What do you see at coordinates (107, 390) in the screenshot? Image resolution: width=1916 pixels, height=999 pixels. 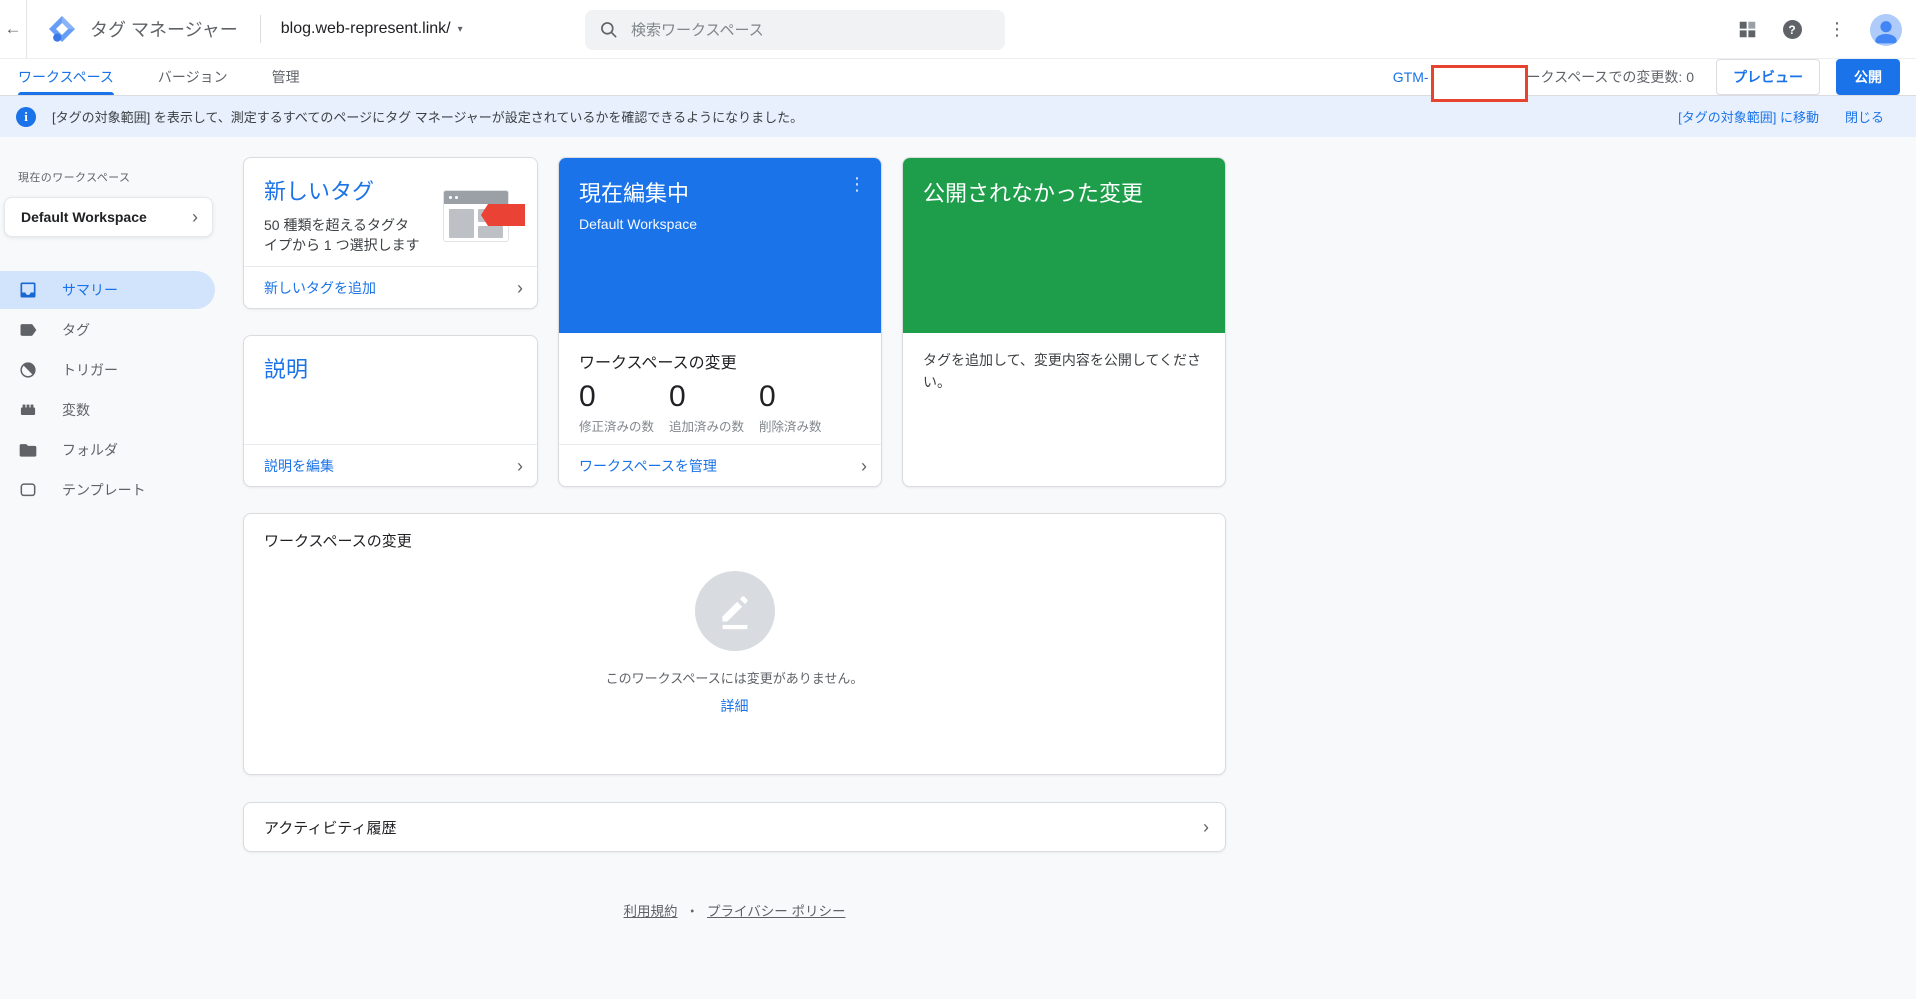 I see `sidebar-menu: サマリー タグ トリガー 変数 フォルダ テンプレート` at bounding box center [107, 390].